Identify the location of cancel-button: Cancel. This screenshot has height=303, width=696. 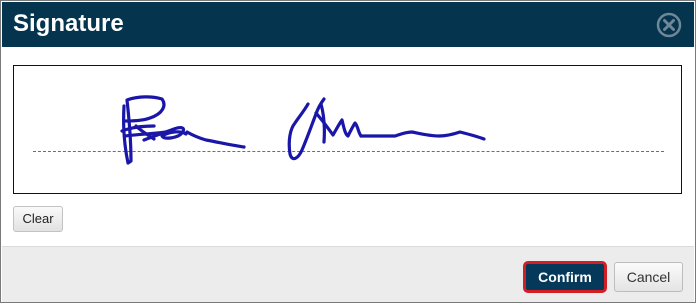
(648, 277).